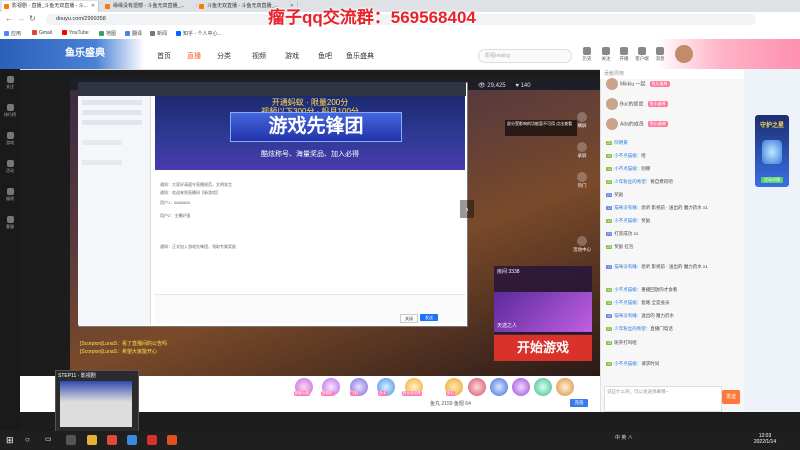 The width and height of the screenshot is (800, 450). I want to click on sidebar-item-follow: 关注, so click(10, 83).